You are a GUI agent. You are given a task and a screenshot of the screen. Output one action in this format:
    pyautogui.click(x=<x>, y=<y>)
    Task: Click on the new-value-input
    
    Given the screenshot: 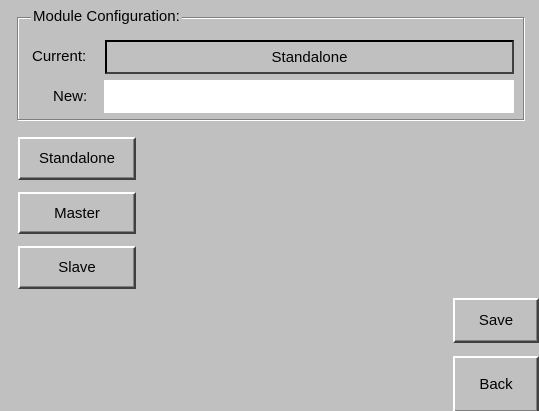 What is the action you would take?
    pyautogui.click(x=309, y=96)
    